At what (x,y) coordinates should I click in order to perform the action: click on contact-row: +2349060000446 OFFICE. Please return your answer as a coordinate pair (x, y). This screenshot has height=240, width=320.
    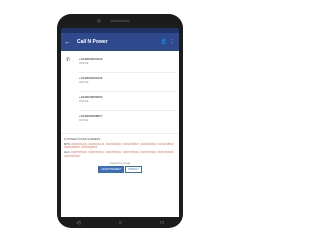
    Looking at the image, I should click on (120, 81).